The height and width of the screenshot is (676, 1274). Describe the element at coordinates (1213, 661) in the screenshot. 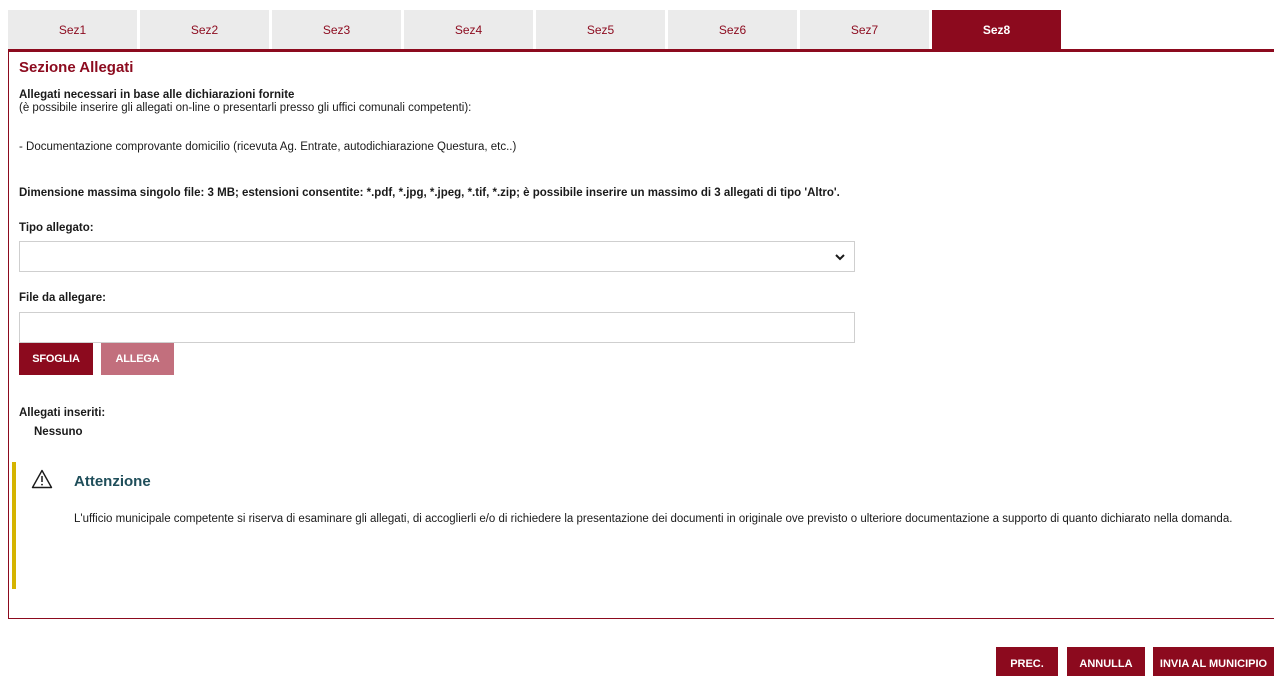

I see `submit-to-municipality-button: INVIA AL MUNICIPIO` at that location.